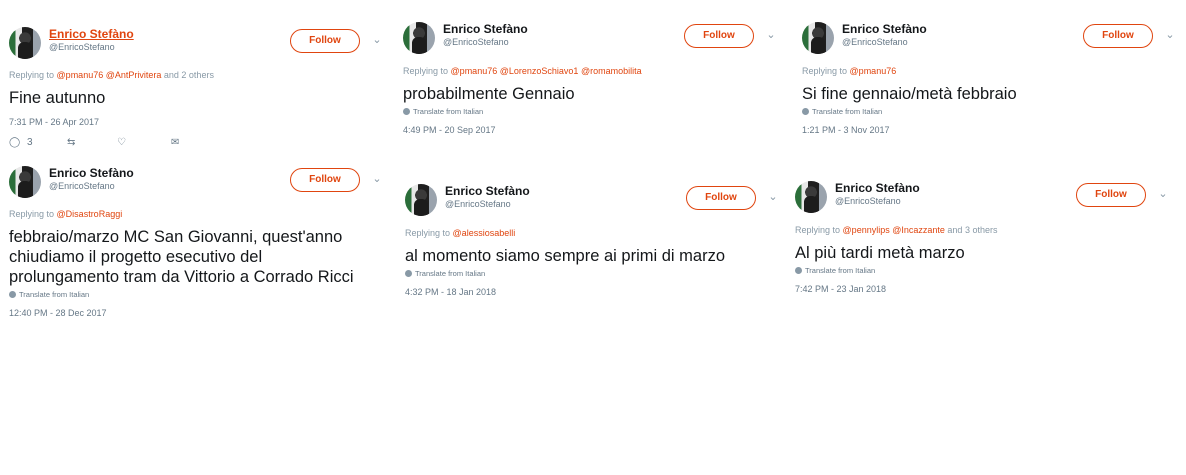  What do you see at coordinates (30, 142) in the screenshot?
I see `reply-count: 3` at bounding box center [30, 142].